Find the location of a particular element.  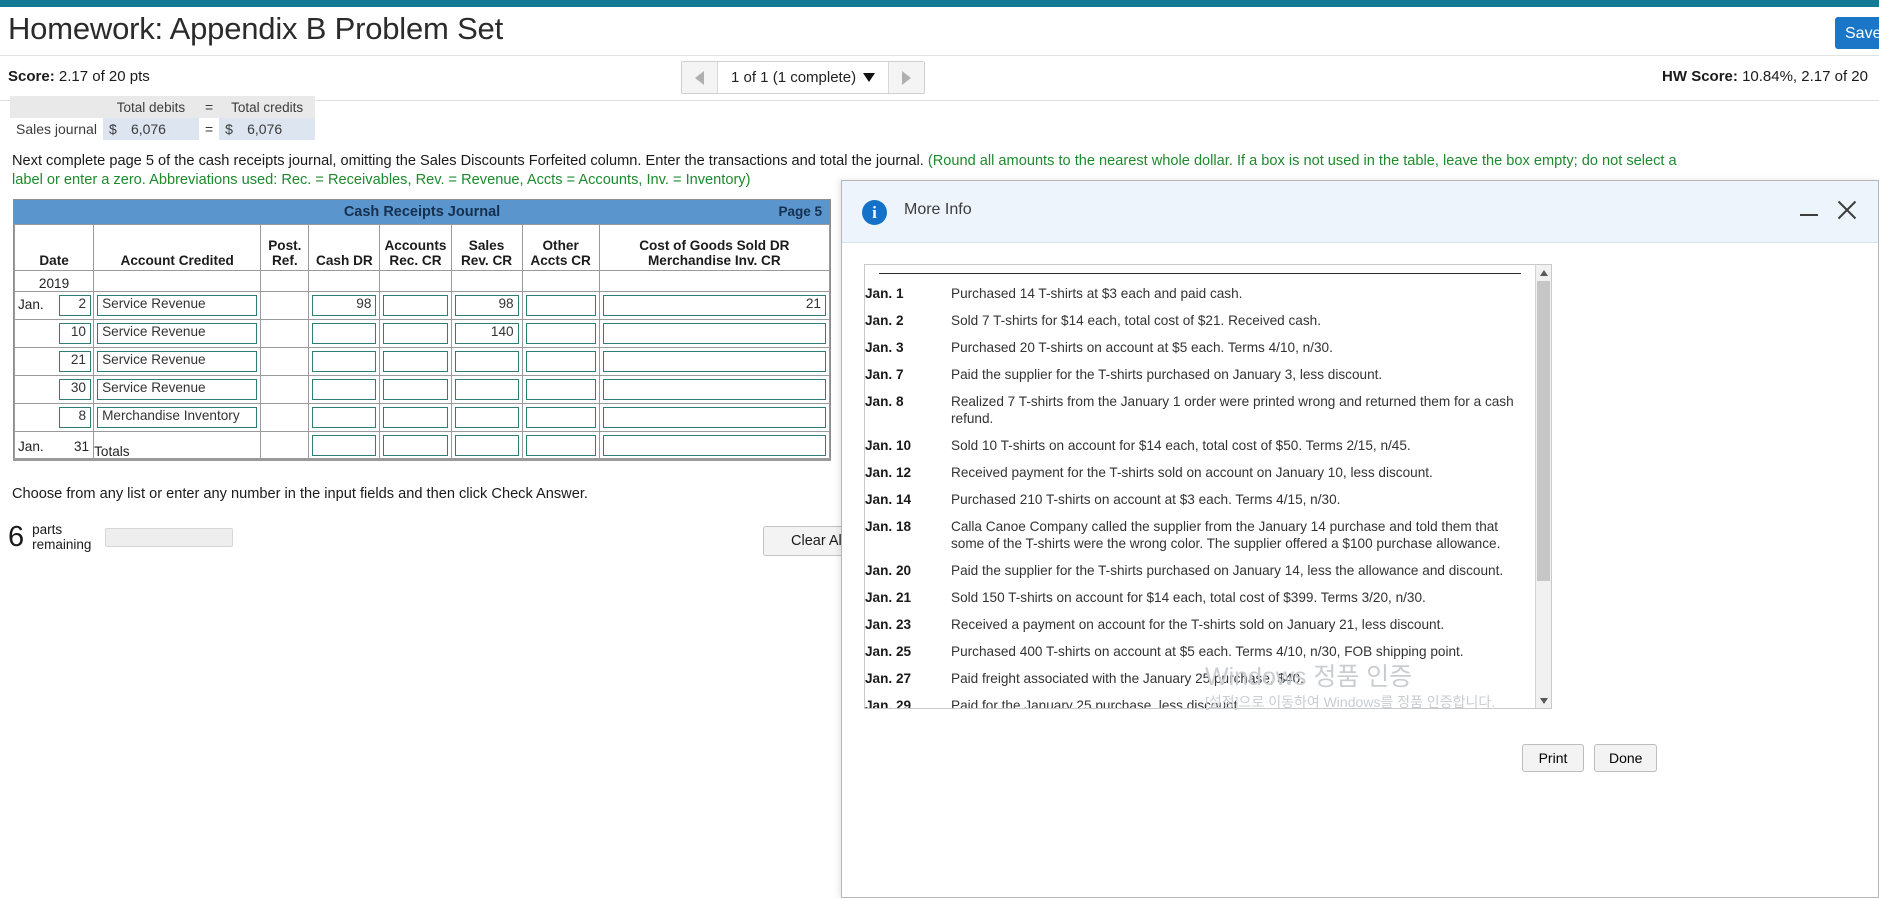

sales-rev-cr-input: 98 is located at coordinates (486, 305).